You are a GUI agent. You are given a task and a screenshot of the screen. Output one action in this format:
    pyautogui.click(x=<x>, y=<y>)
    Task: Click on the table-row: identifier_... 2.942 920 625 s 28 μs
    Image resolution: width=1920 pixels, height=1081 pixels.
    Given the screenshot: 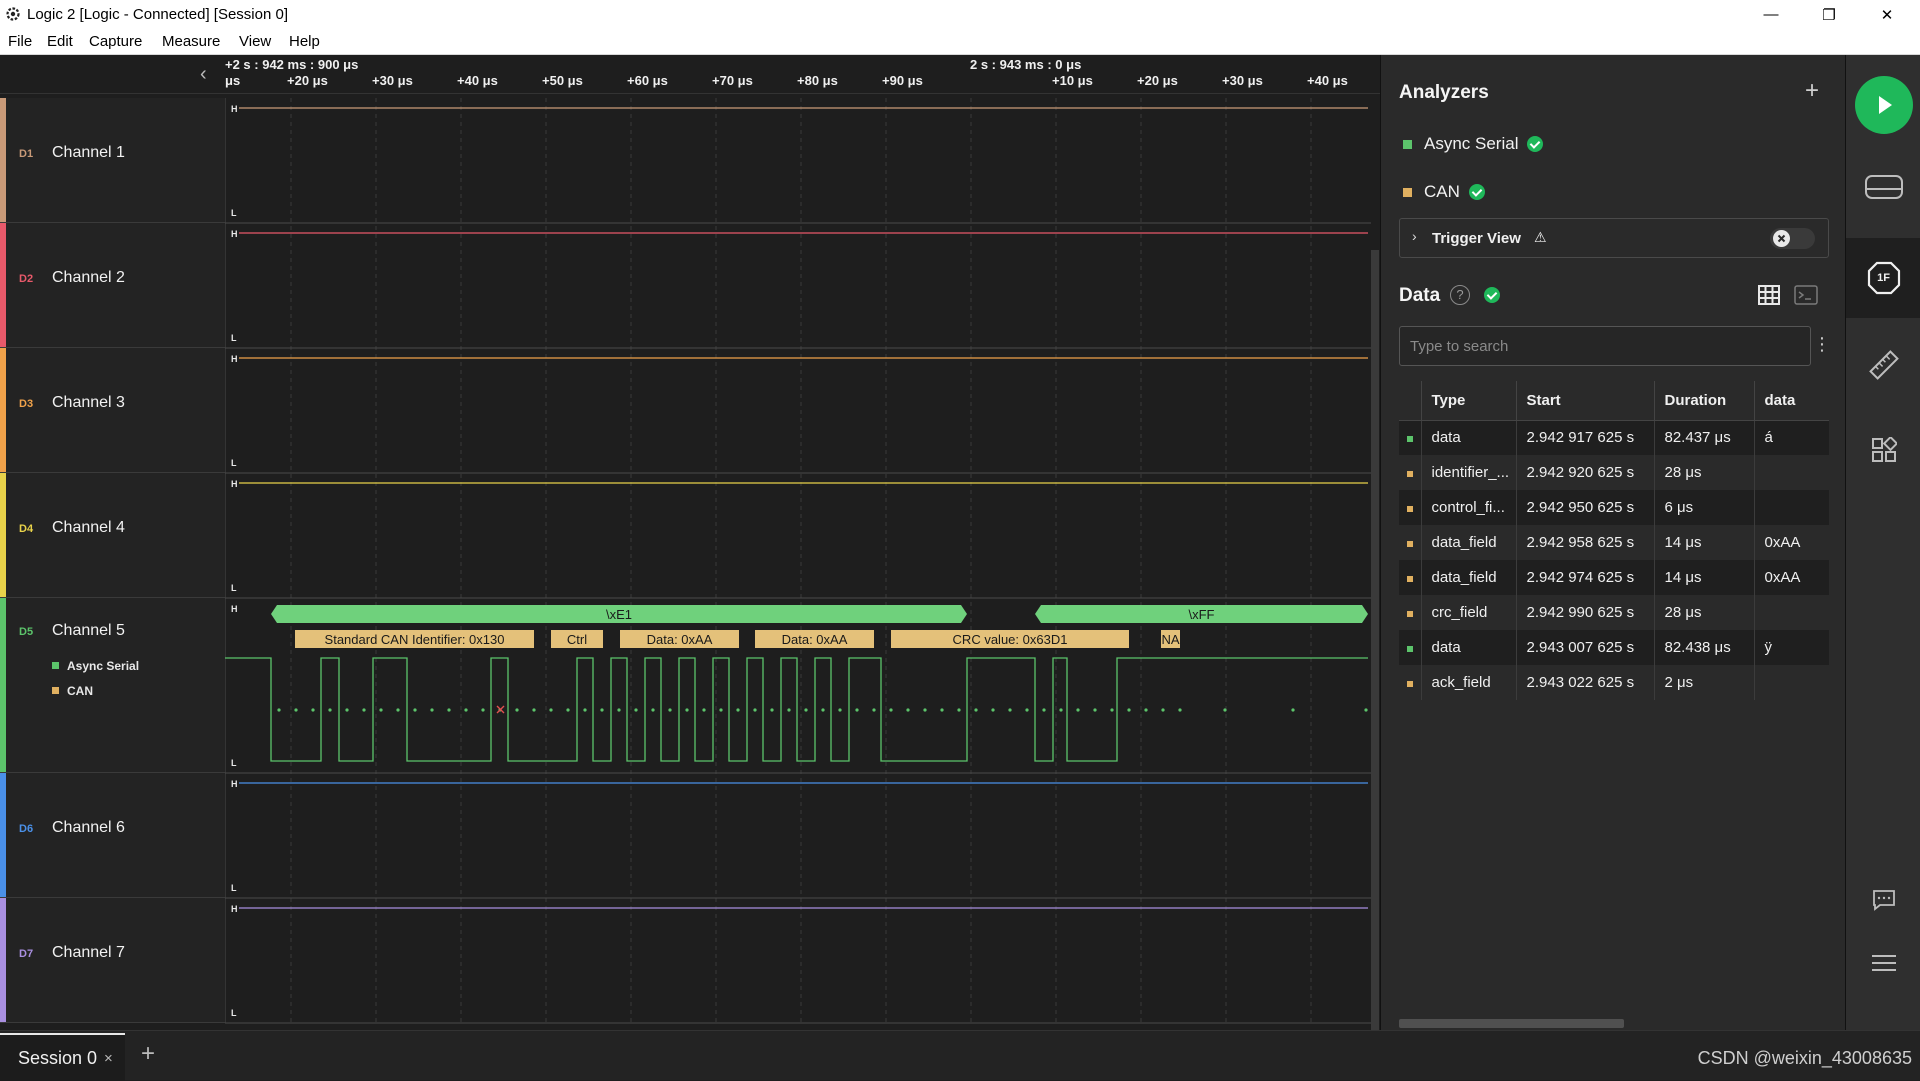 What is the action you would take?
    pyautogui.click(x=1614, y=472)
    